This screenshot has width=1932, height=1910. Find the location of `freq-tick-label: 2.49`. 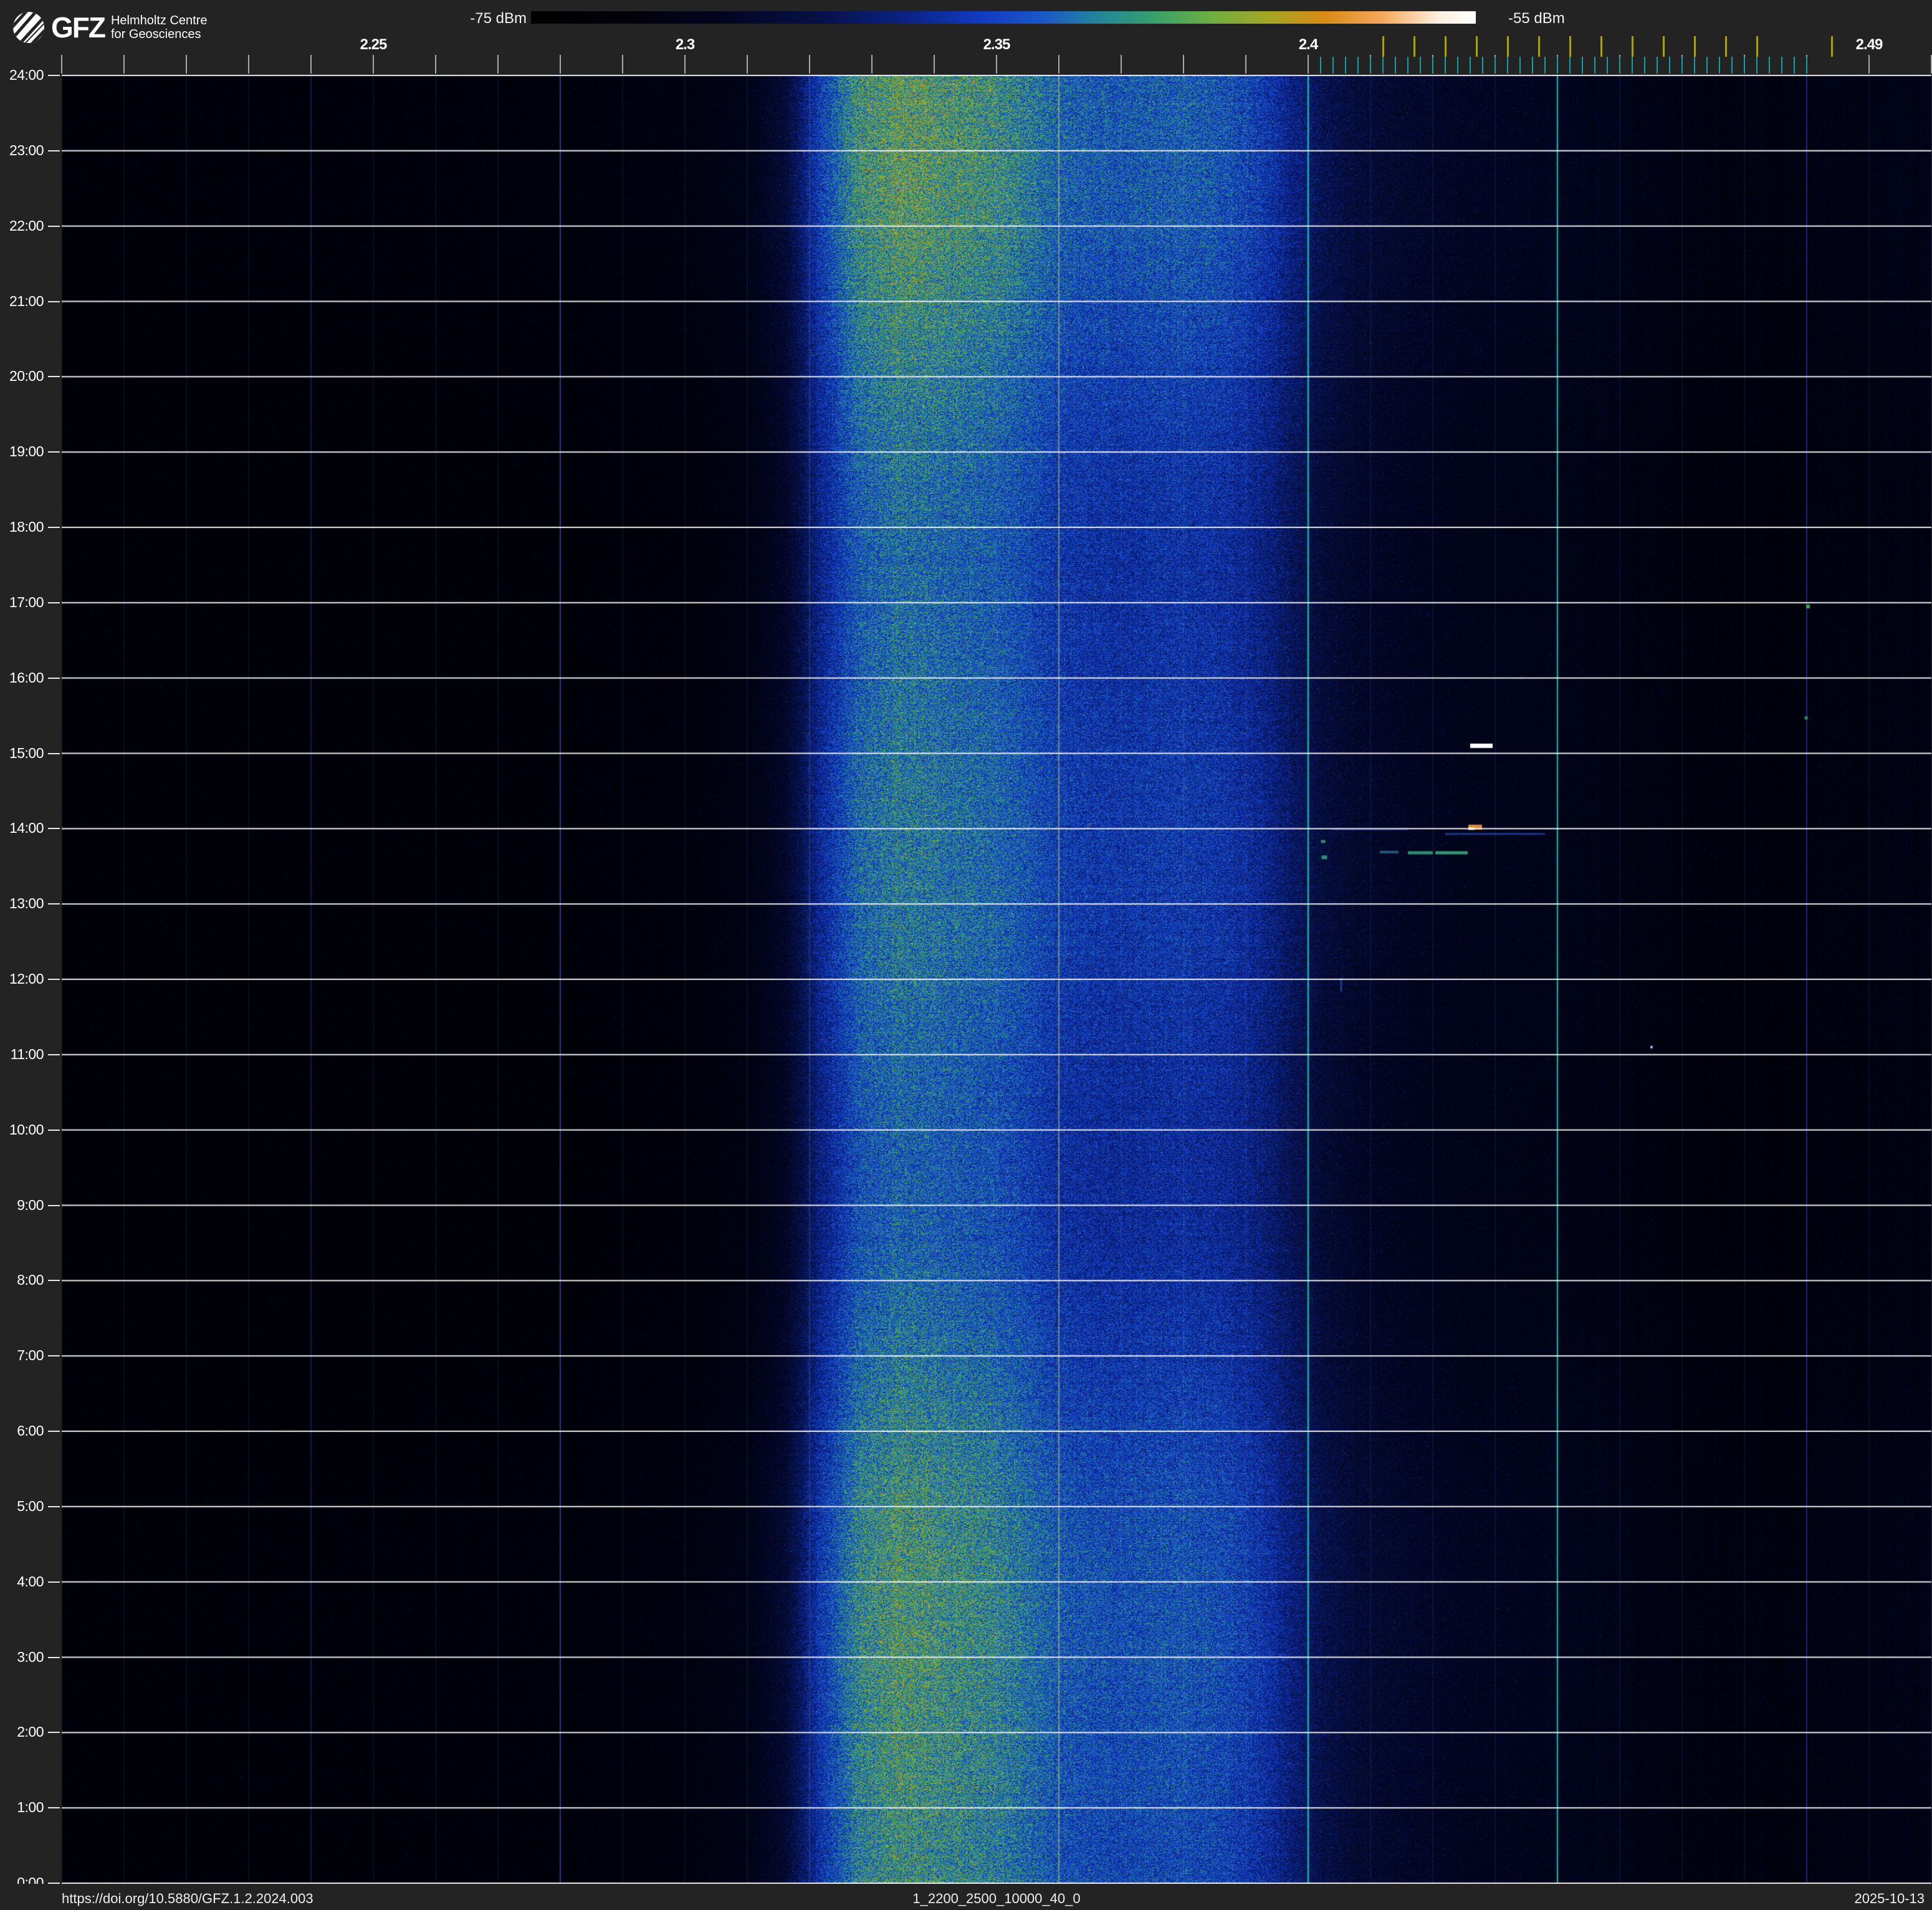

freq-tick-label: 2.49 is located at coordinates (1869, 44).